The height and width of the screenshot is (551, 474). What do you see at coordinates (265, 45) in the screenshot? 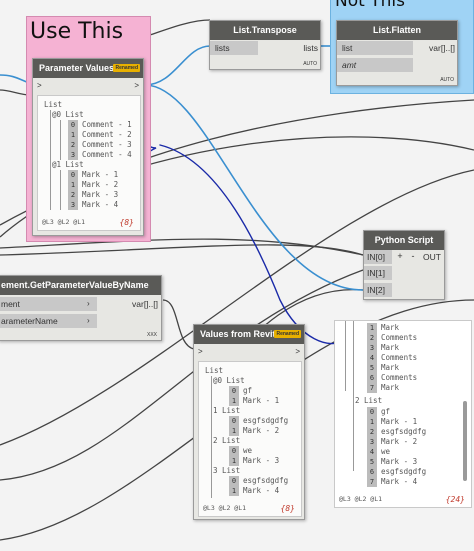
I see `node-list-transpose: List.Transpose lists lists AUTO` at bounding box center [265, 45].